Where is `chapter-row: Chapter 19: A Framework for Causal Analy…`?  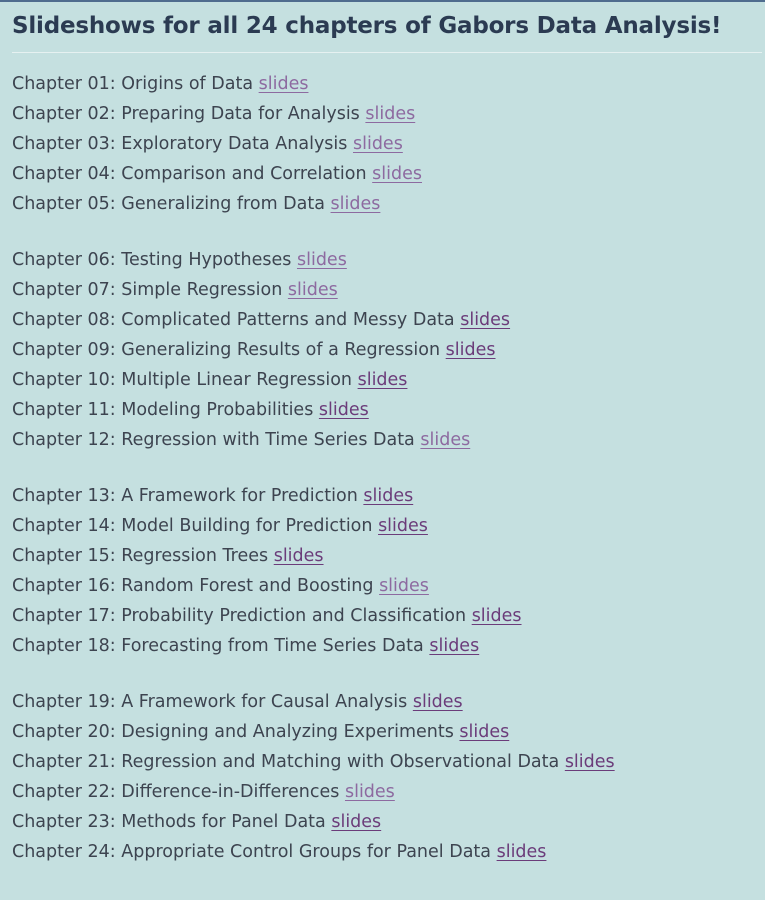 chapter-row: Chapter 19: A Framework for Causal Analy… is located at coordinates (388, 702).